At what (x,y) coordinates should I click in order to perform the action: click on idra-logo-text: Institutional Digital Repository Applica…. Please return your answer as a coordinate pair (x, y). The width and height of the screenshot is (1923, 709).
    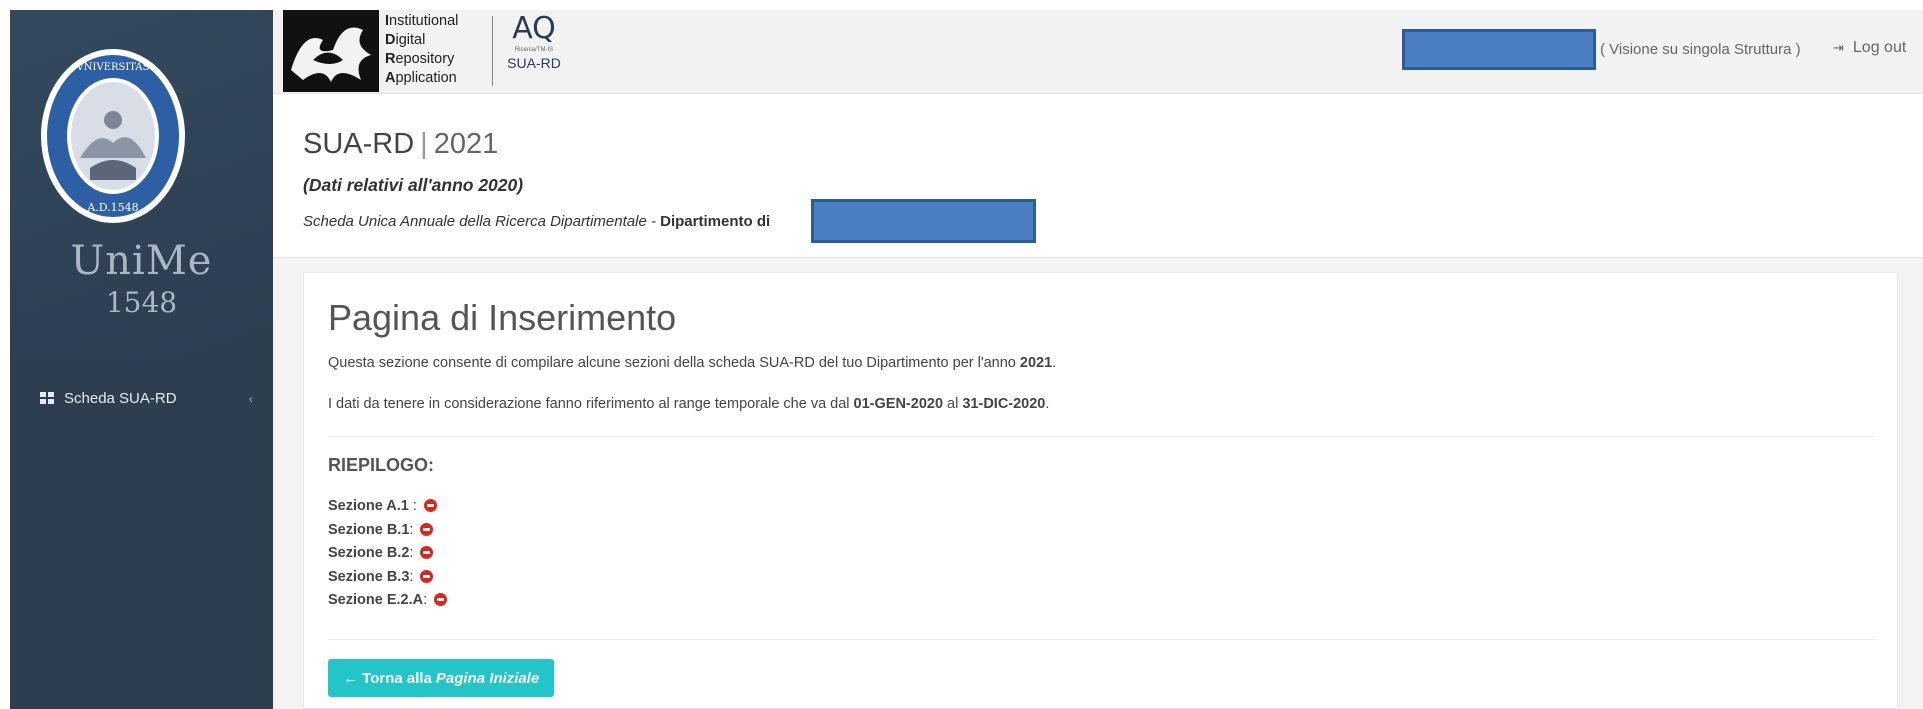
    Looking at the image, I should click on (422, 49).